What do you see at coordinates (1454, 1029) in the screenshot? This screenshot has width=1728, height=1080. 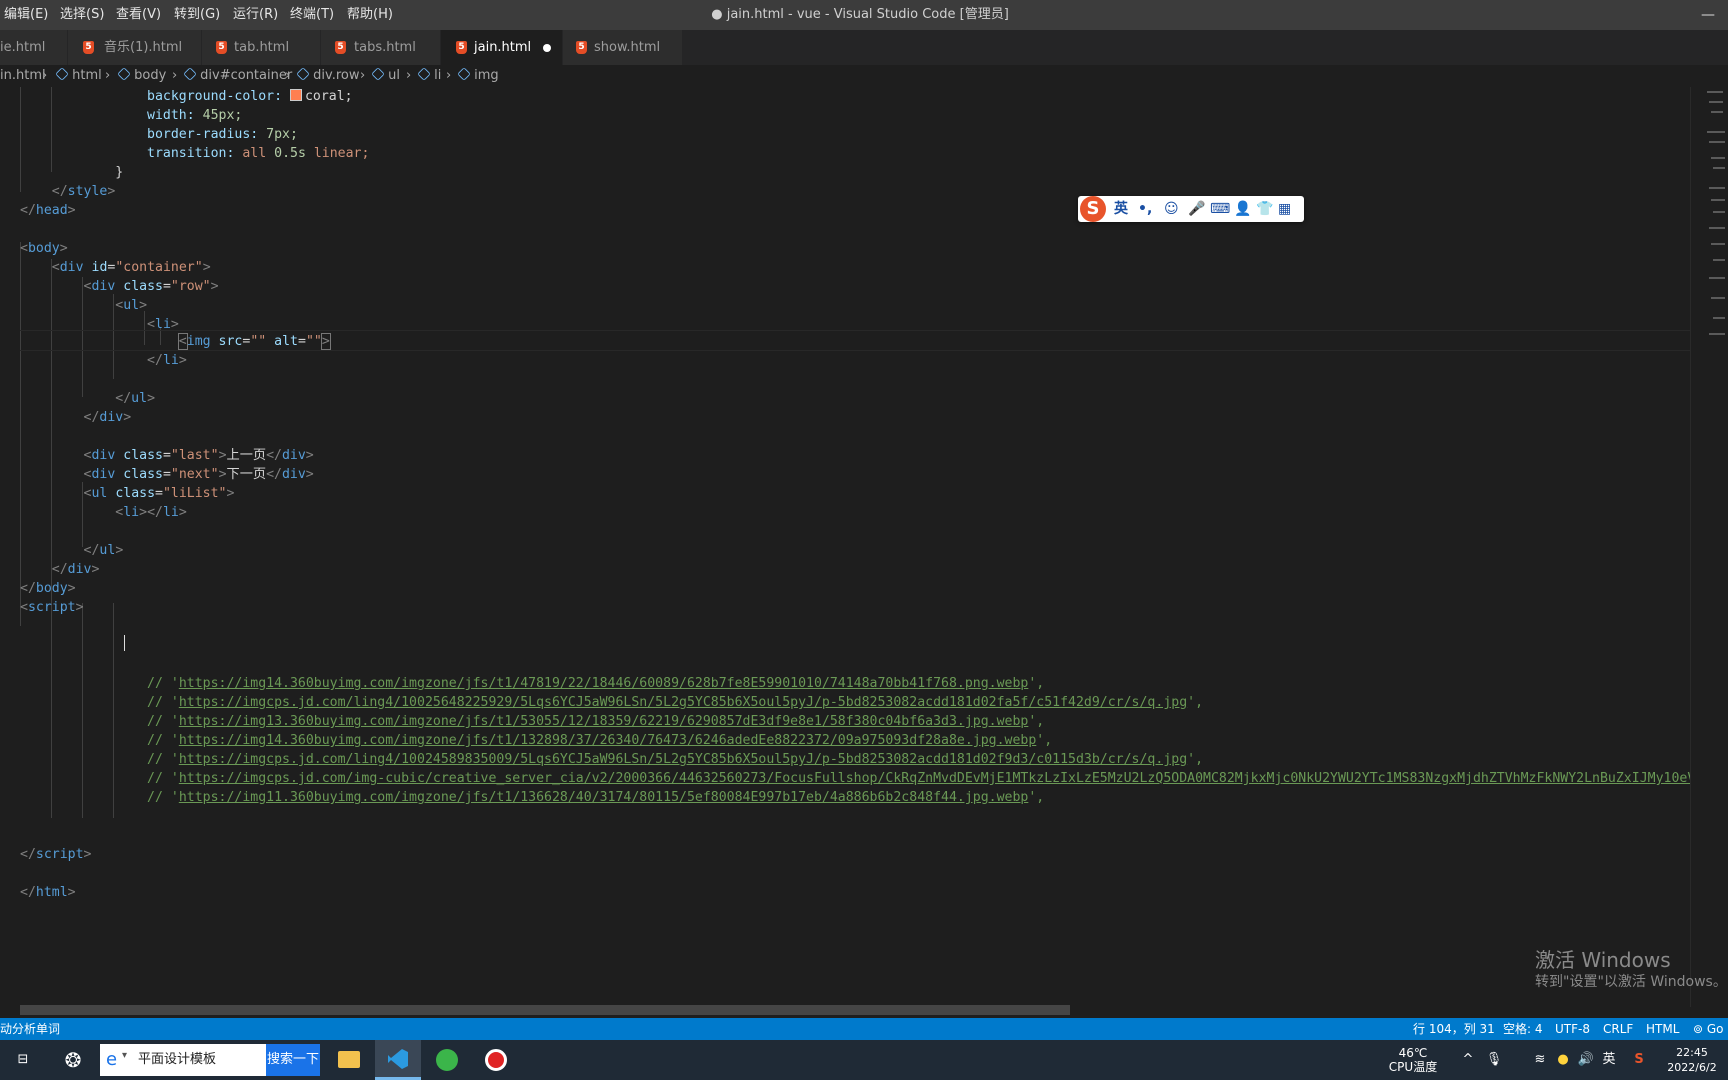 I see `status-position: 行 104，列 31` at bounding box center [1454, 1029].